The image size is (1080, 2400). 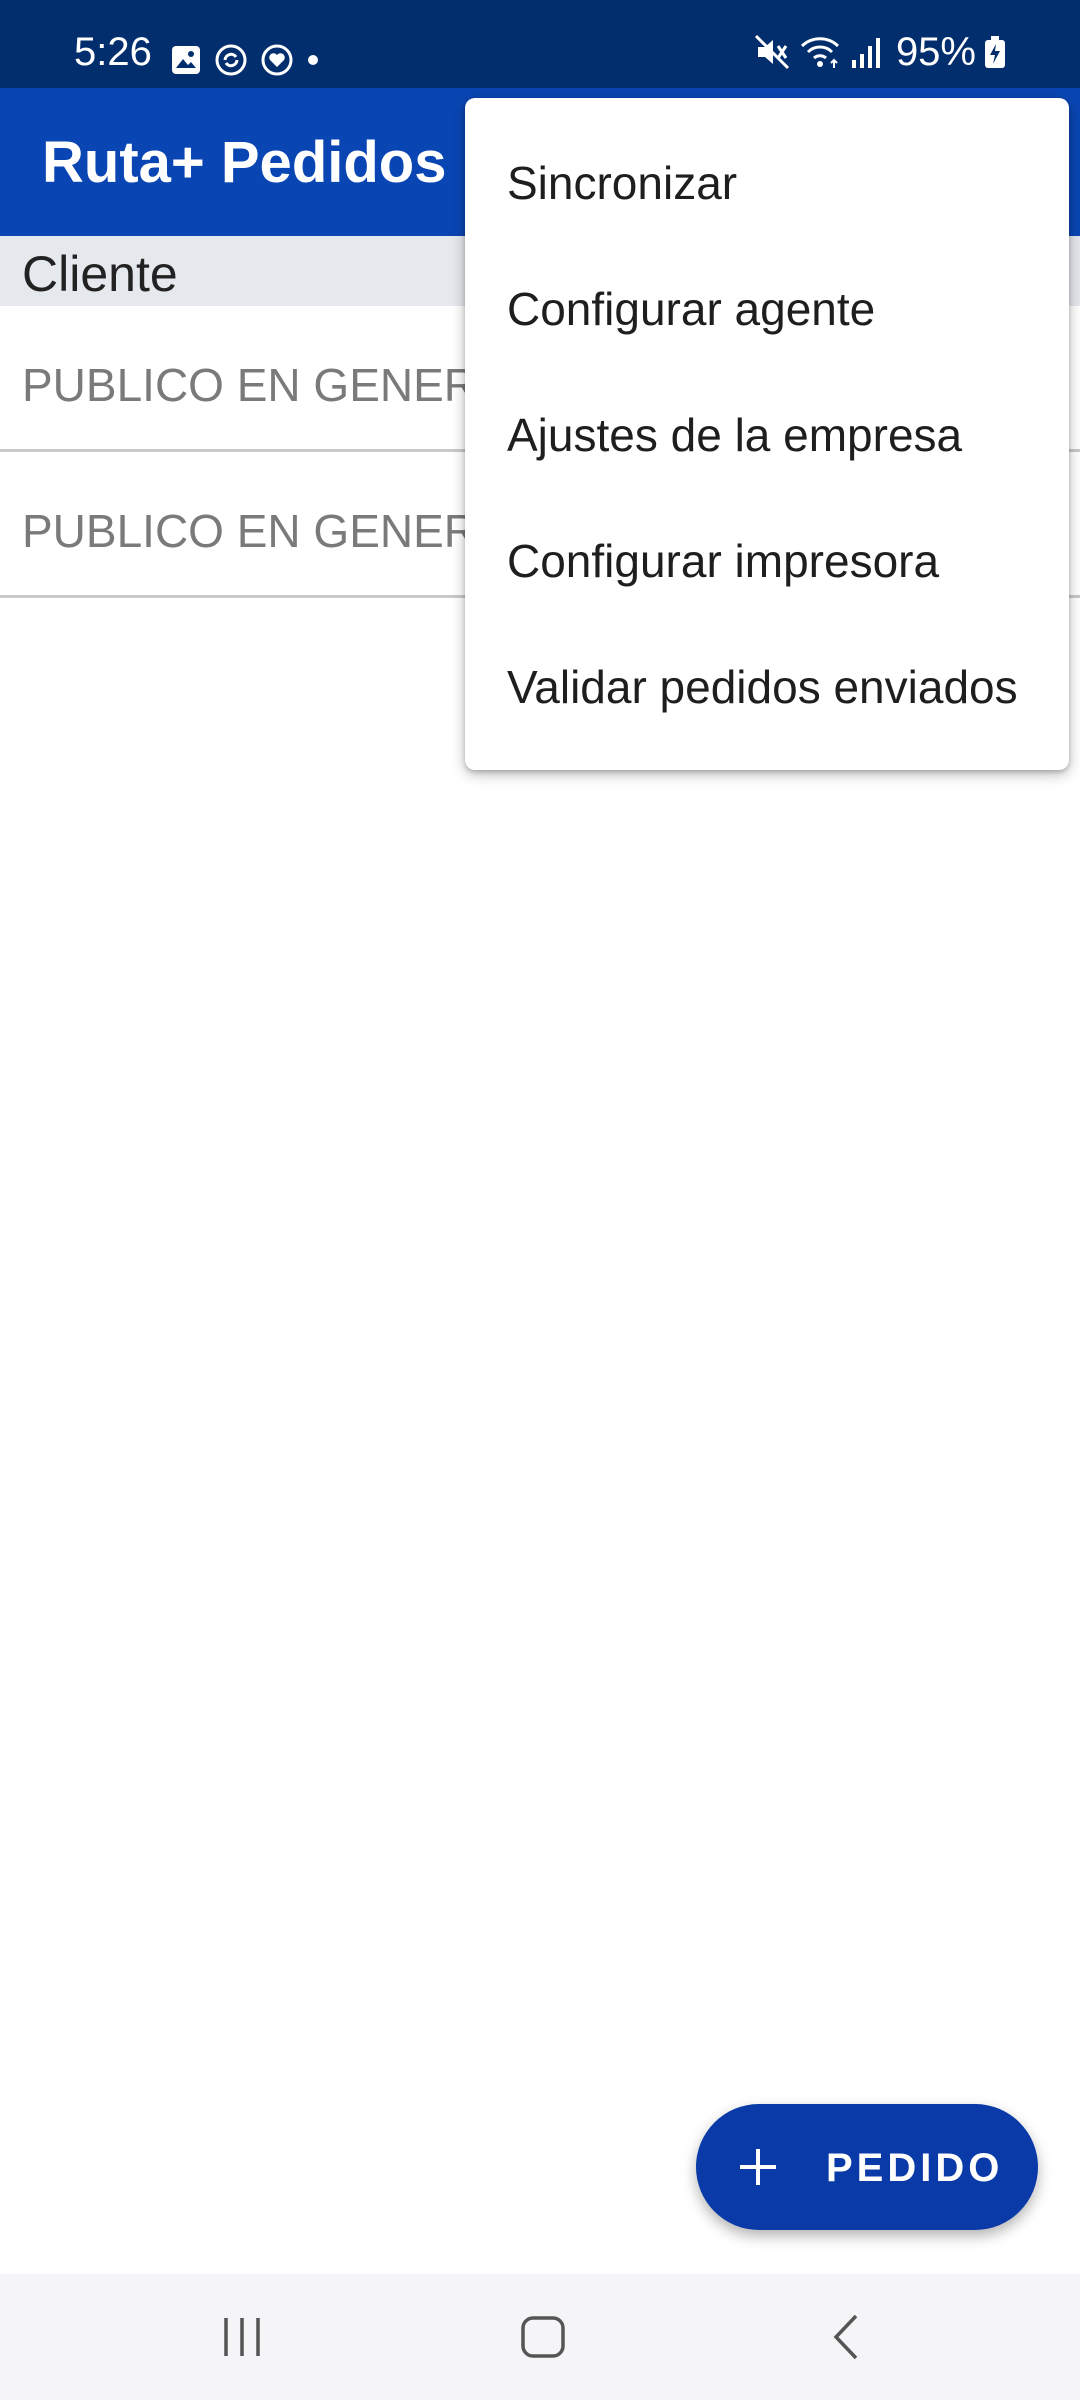 What do you see at coordinates (915, 2168) in the screenshot?
I see `fab-label: PEDIDO` at bounding box center [915, 2168].